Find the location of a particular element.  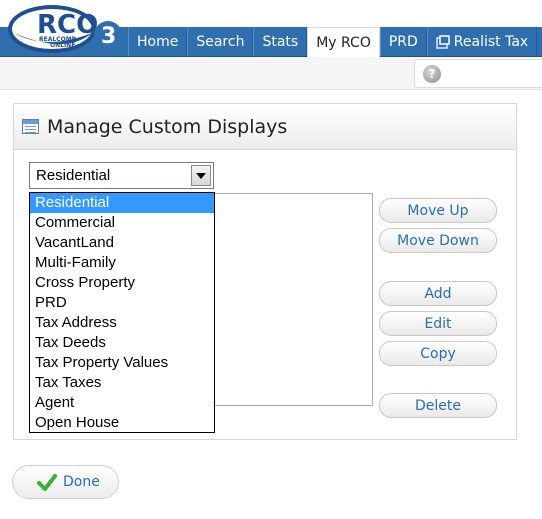

dropdown-option: Residential is located at coordinates (122, 203).